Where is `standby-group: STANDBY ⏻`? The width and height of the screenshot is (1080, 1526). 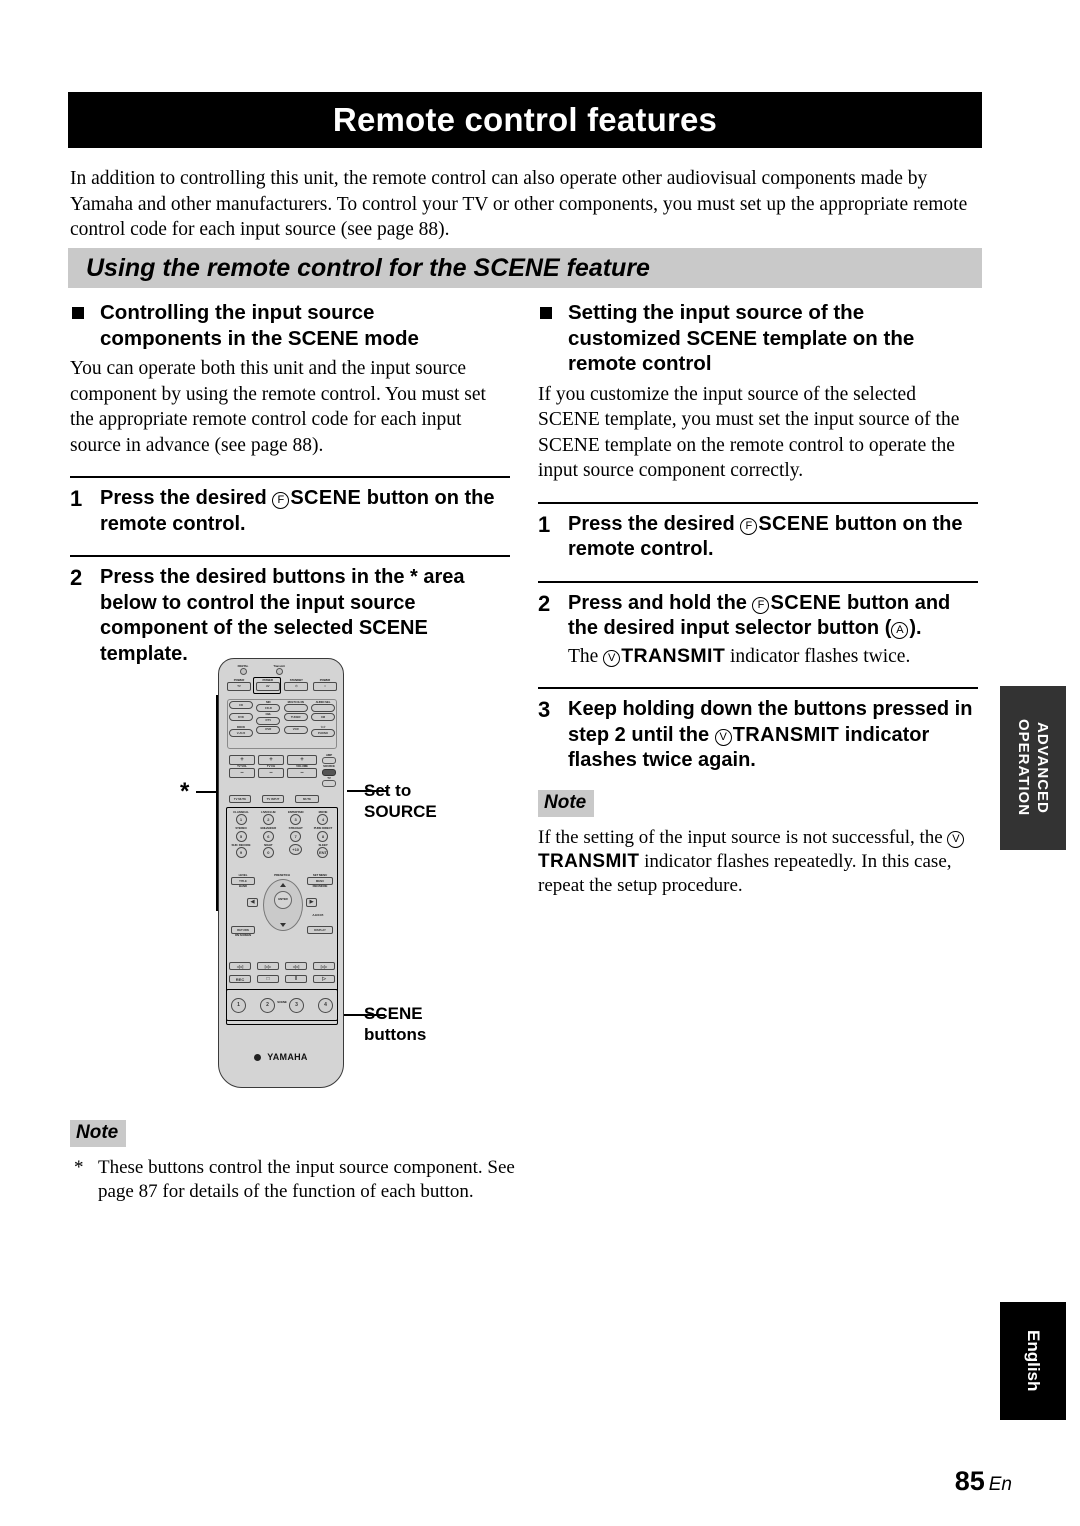 standby-group: STANDBY ⏻ is located at coordinates (296, 685).